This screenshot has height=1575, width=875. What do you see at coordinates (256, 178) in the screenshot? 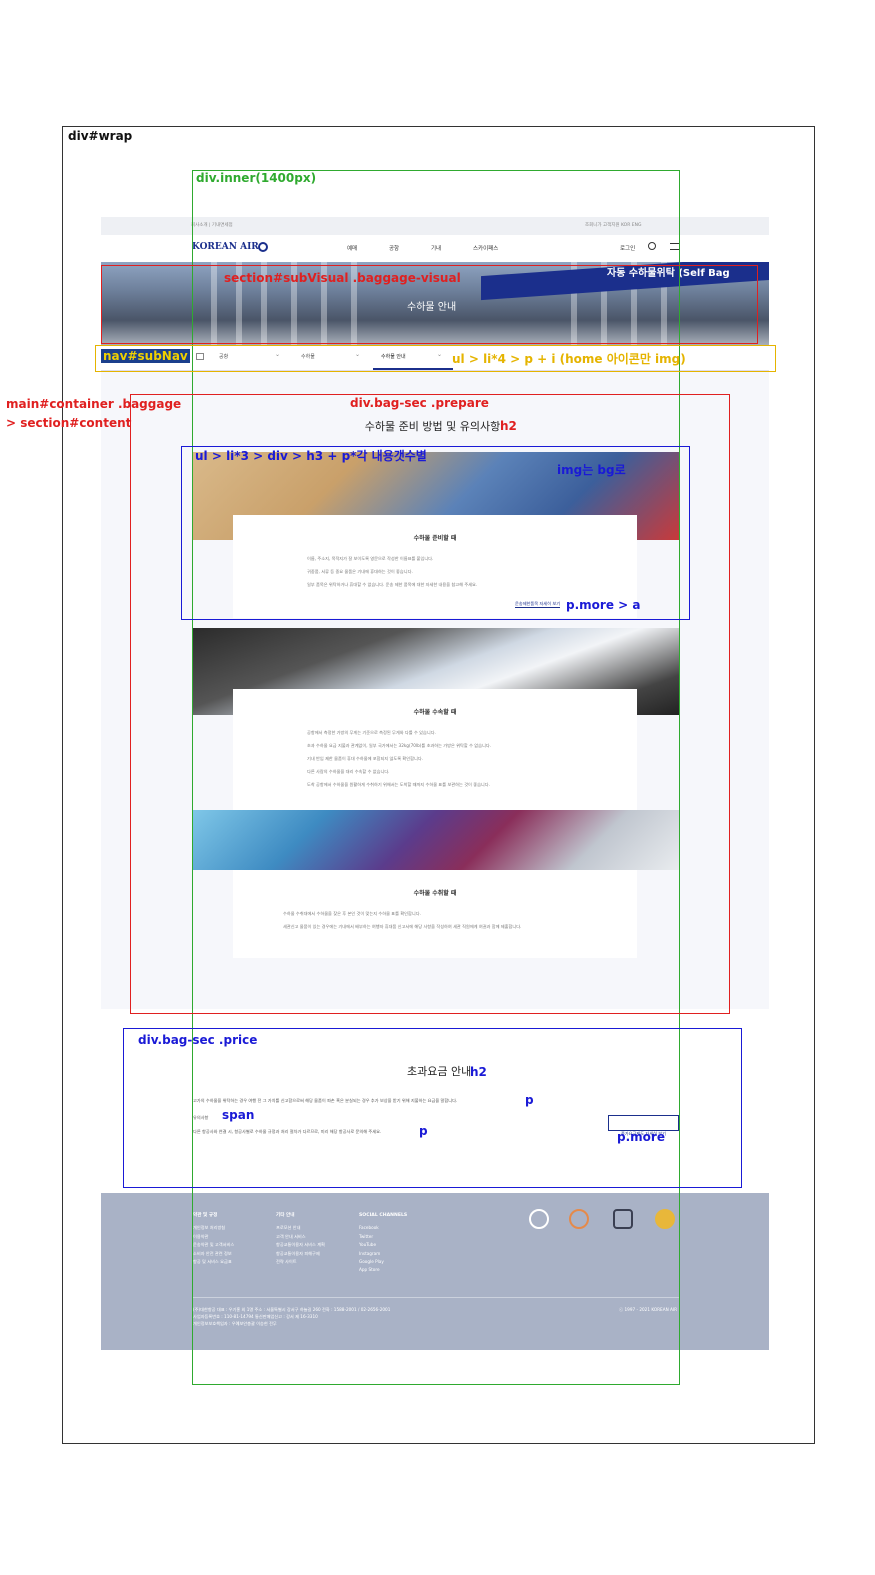
I see `inner-label: div.inner(1400px)` at bounding box center [256, 178].